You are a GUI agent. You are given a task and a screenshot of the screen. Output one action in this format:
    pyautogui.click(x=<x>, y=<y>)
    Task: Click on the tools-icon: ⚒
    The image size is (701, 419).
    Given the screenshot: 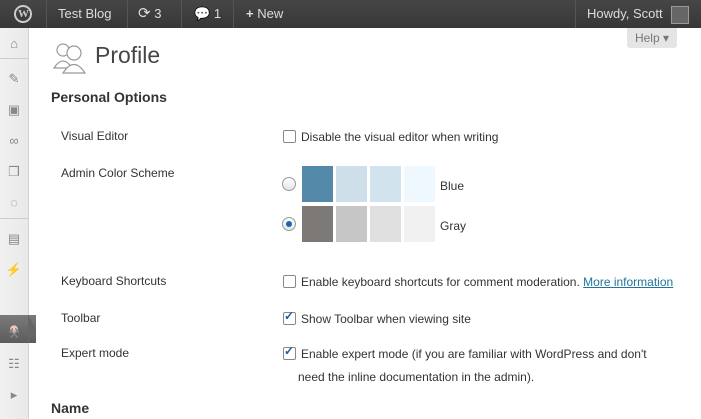 What is the action you would take?
    pyautogui.click(x=14, y=334)
    